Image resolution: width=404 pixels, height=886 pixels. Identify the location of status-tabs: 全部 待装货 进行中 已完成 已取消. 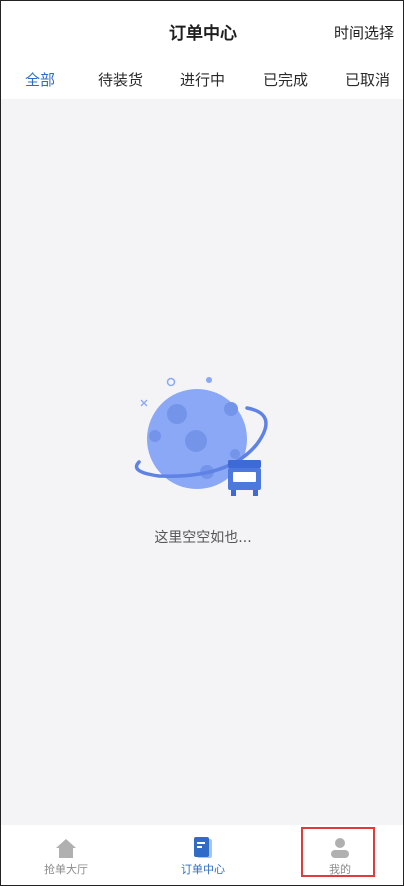
(202, 81).